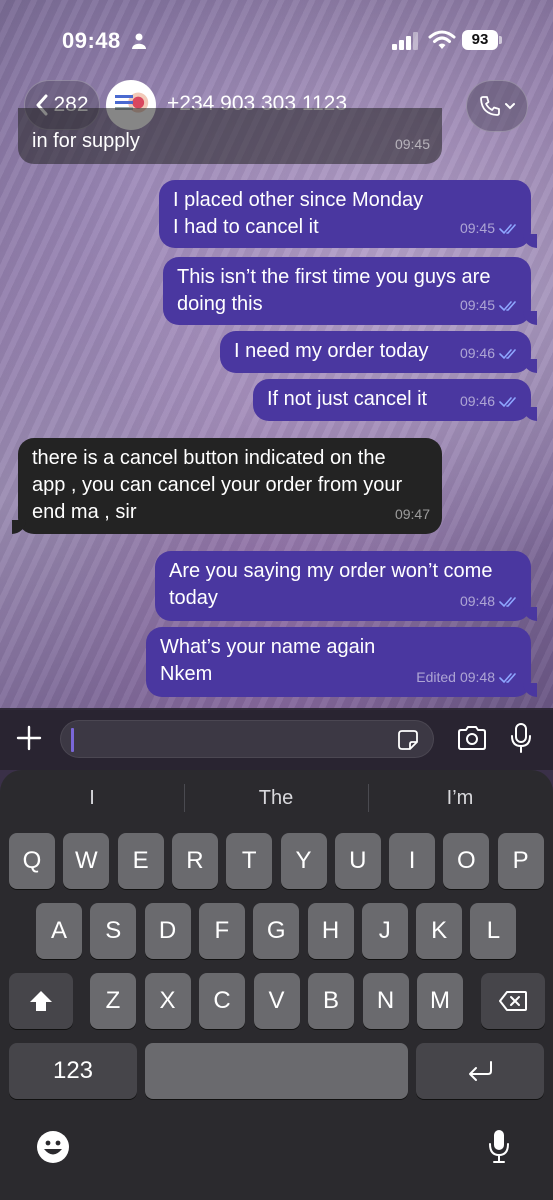  I want to click on key-q: Q, so click(32, 861).